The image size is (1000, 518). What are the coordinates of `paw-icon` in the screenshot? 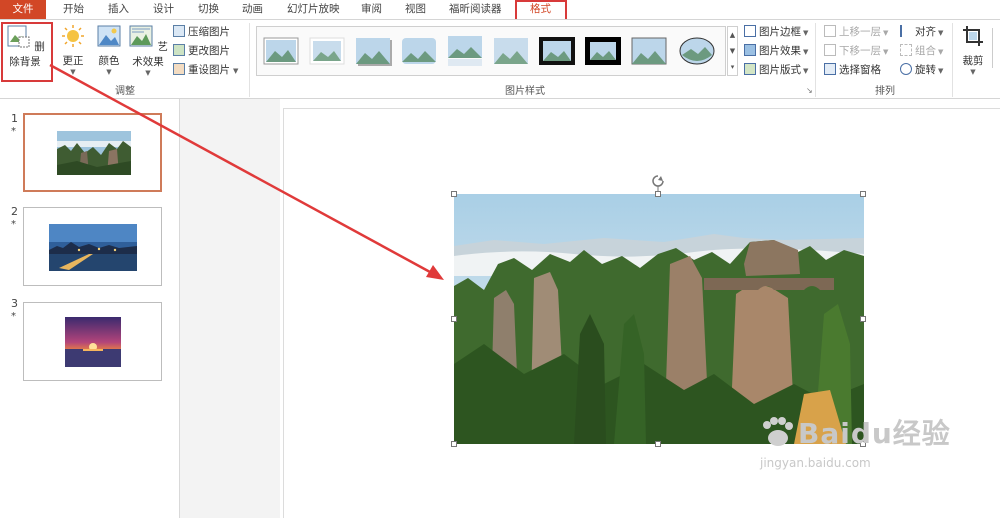 It's located at (778, 431).